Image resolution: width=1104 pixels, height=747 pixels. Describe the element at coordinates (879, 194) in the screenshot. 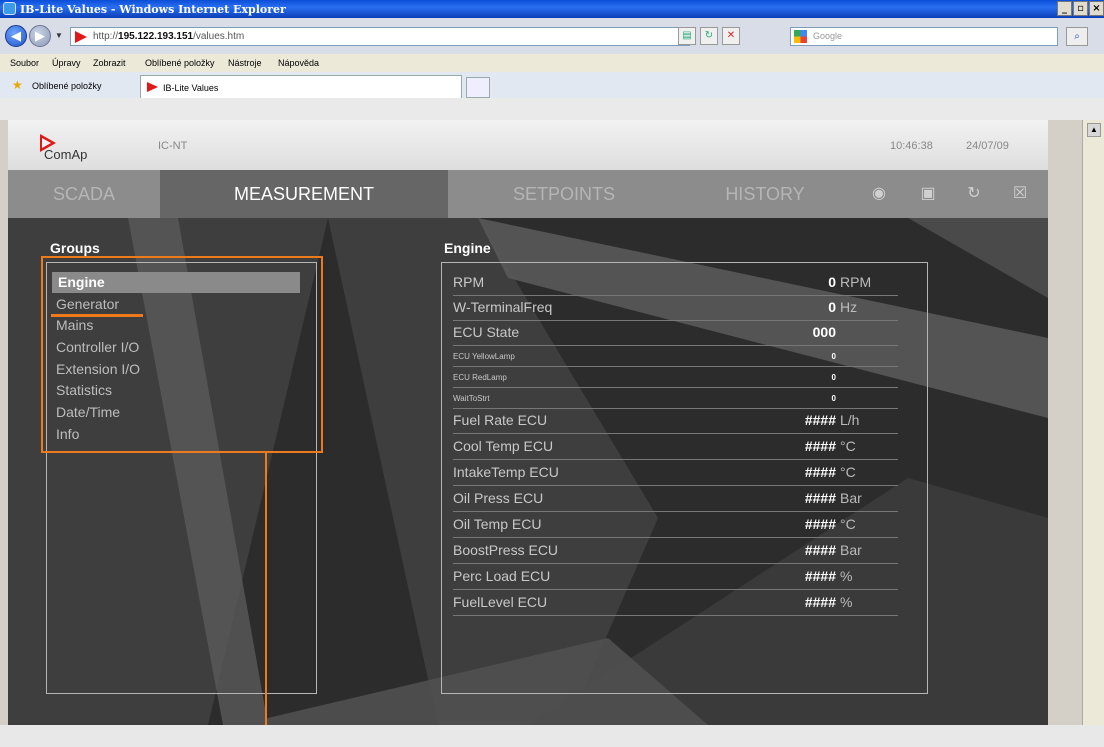

I see `settings-icon: ◉` at that location.